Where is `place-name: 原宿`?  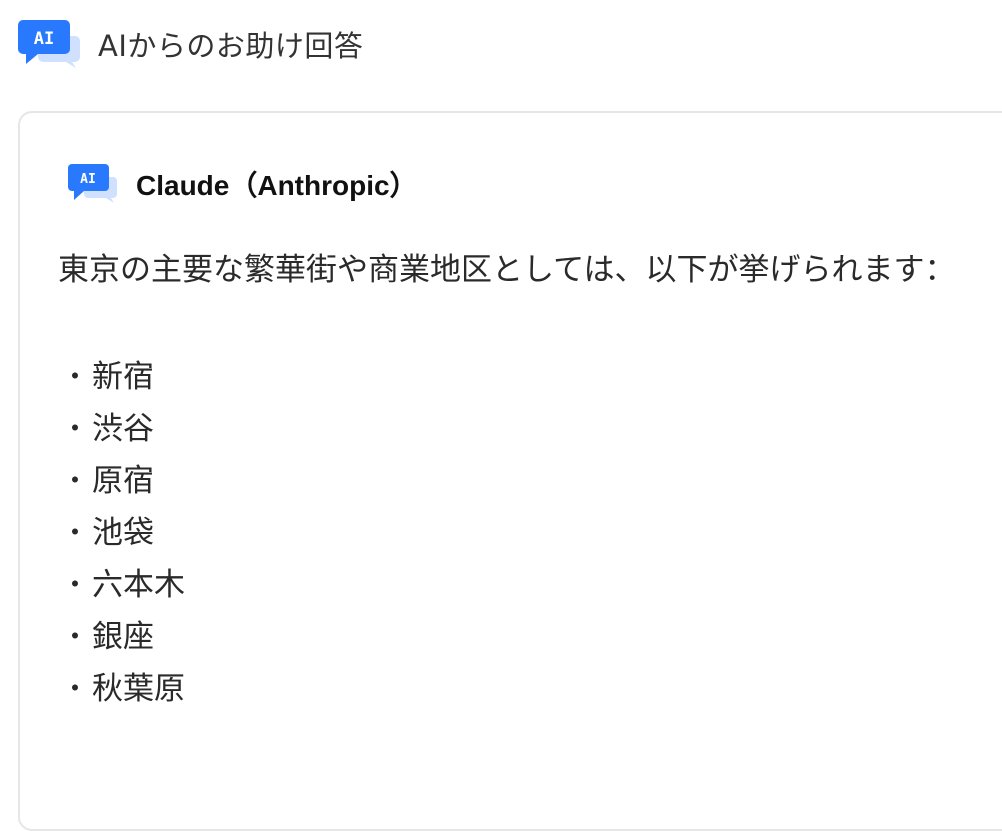 place-name: 原宿 is located at coordinates (123, 481).